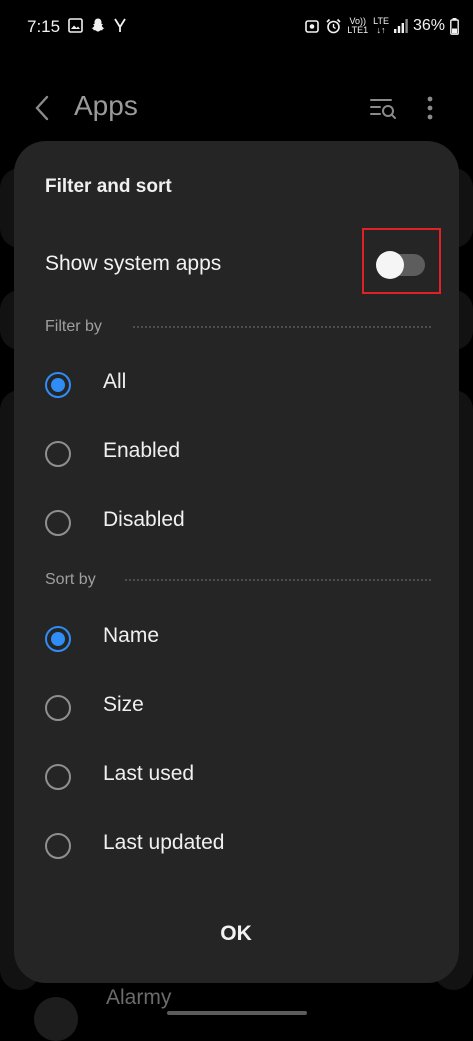 The width and height of the screenshot is (473, 1041). I want to click on filter-option-label: All, so click(115, 381).